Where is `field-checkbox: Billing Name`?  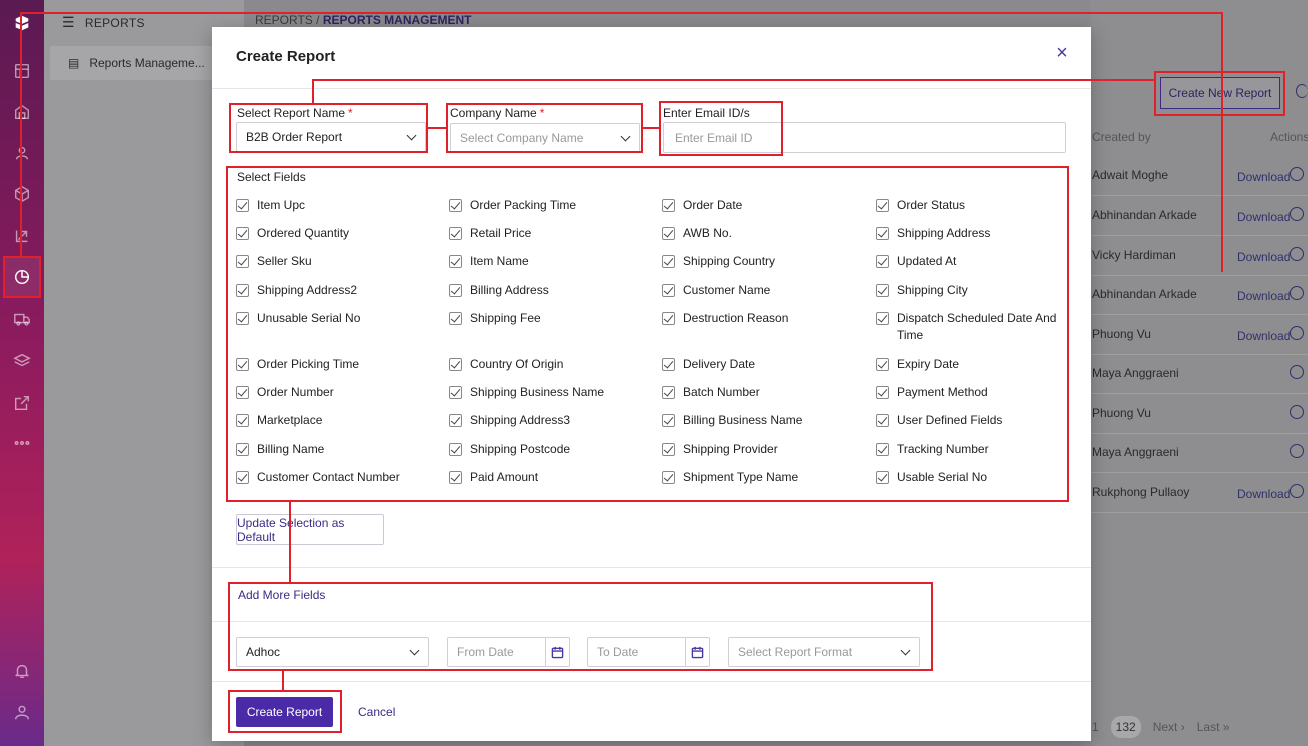 field-checkbox: Billing Name is located at coordinates (336, 449).